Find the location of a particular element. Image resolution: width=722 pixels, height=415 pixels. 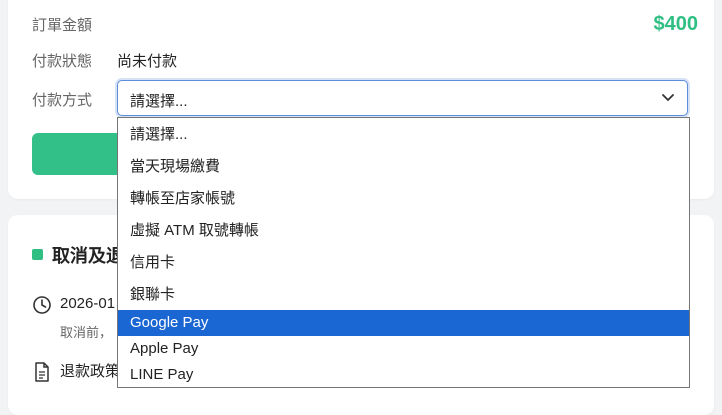

option-bank-transfer: 轉帳至店家帳號 is located at coordinates (403, 199).